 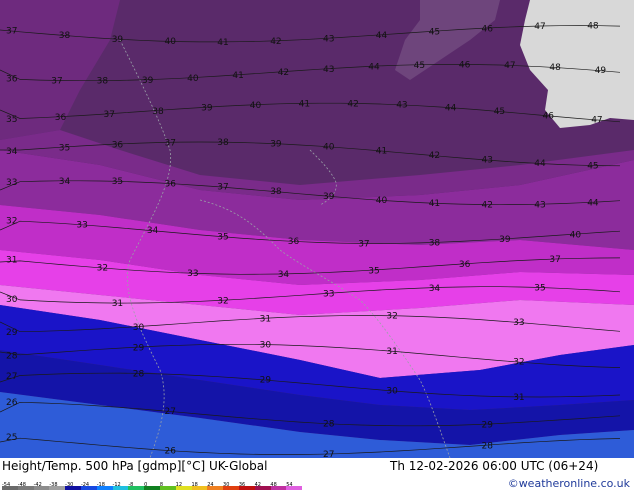 I want to click on contour-label: 49, so click(x=601, y=71).